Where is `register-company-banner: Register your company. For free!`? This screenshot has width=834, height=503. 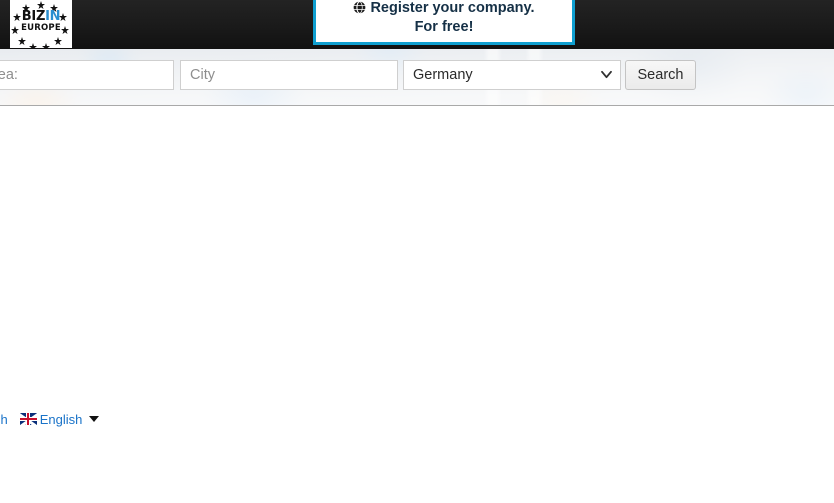
register-company-banner: Register your company. For free! is located at coordinates (444, 22).